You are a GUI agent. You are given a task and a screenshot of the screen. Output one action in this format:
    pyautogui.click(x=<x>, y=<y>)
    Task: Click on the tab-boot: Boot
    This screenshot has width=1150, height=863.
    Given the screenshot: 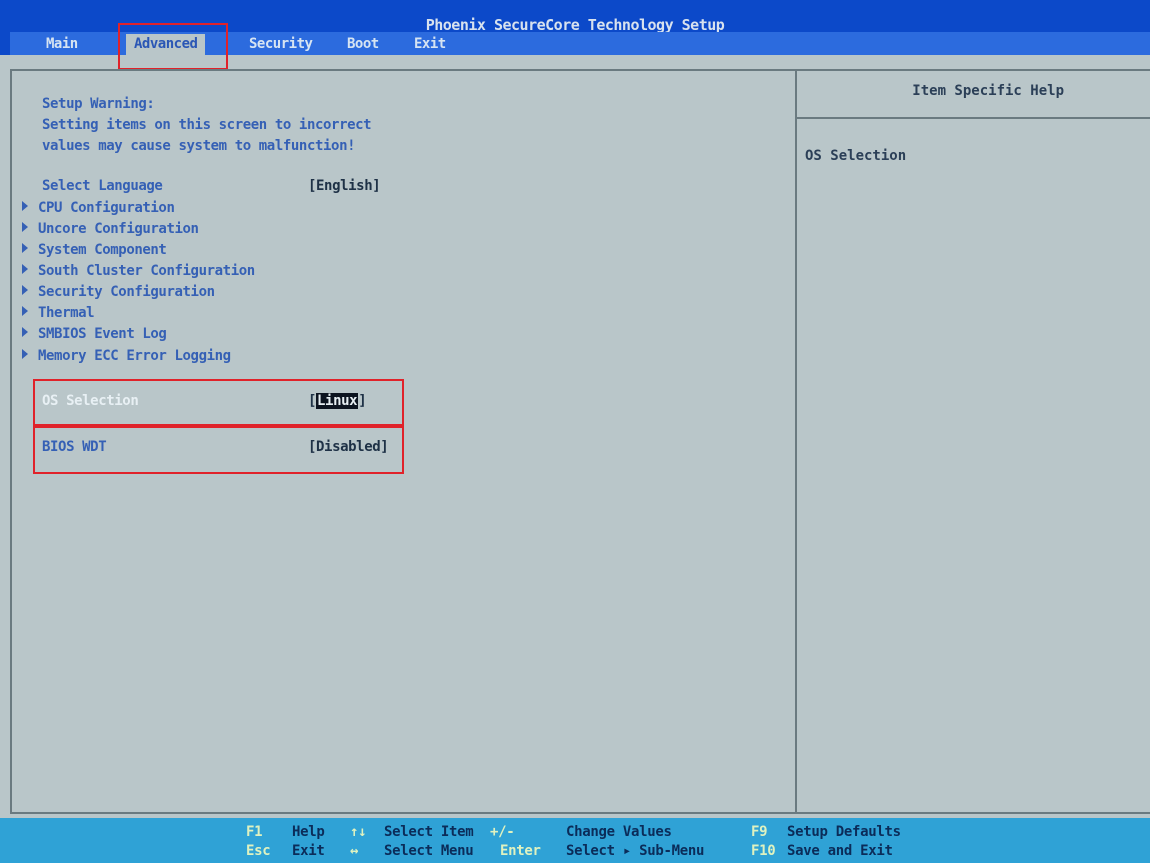 What is the action you would take?
    pyautogui.click(x=363, y=44)
    